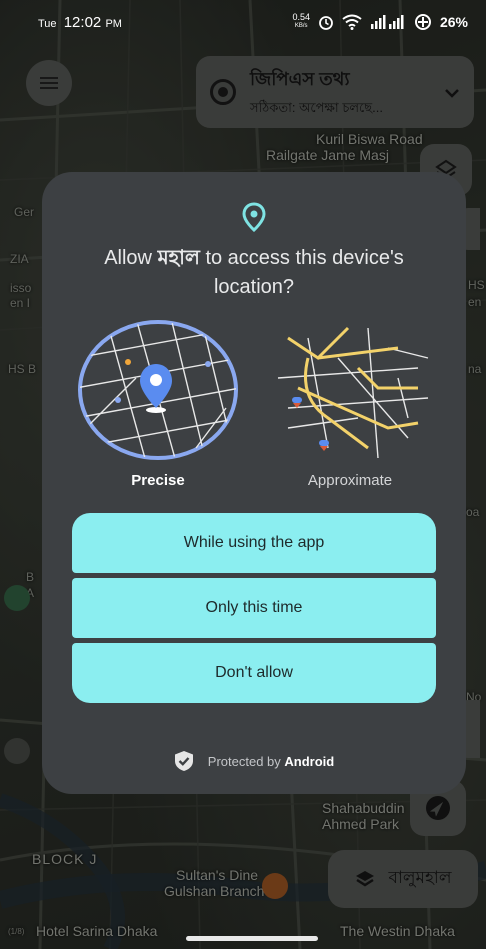 Image resolution: width=486 pixels, height=949 pixels. Describe the element at coordinates (353, 392) in the screenshot. I see `approximate-map-icon` at that location.